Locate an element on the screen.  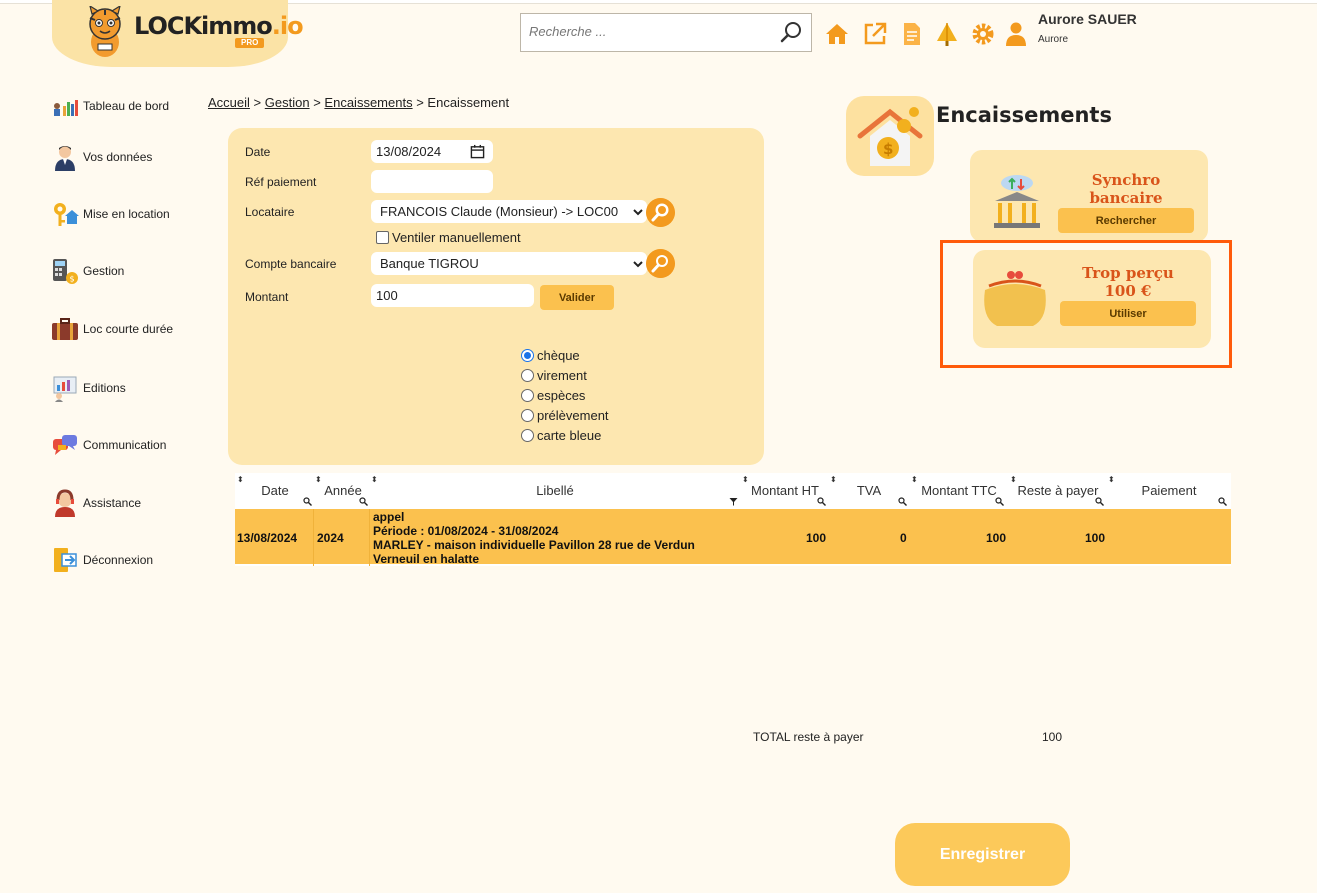
tree-icon is located at coordinates (947, 34).